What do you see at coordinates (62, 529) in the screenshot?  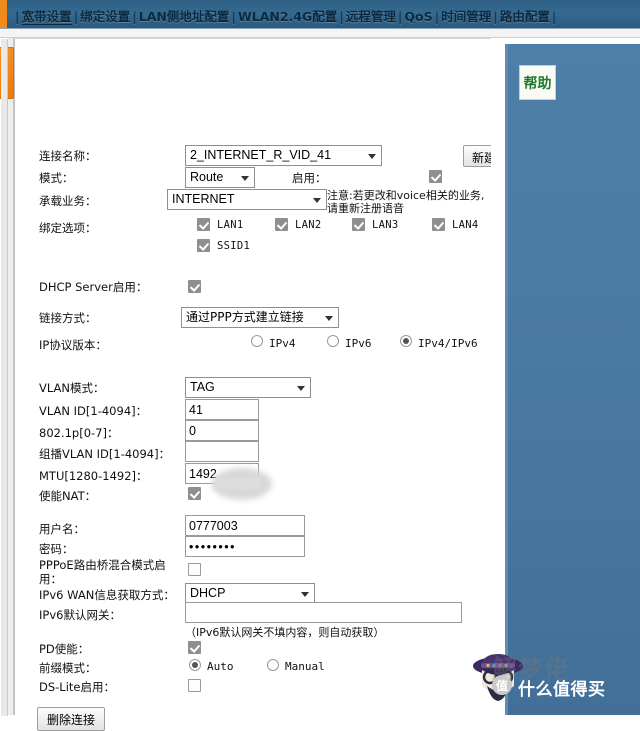 I see `username-label: 用户名：` at bounding box center [62, 529].